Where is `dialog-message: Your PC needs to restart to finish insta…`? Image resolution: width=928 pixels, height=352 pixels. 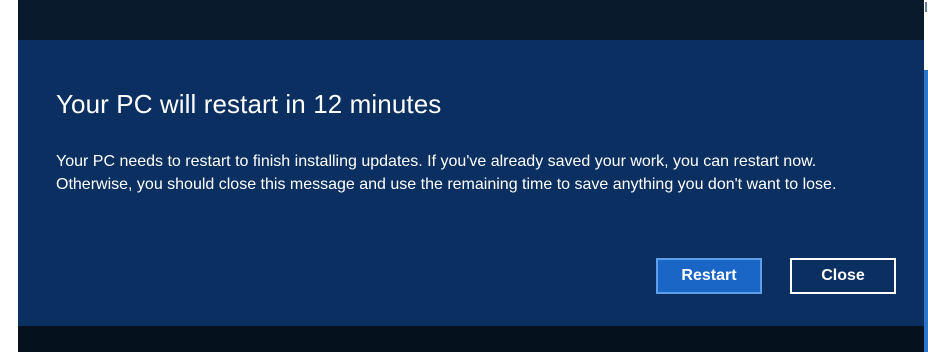 dialog-message: Your PC needs to restart to finish insta… is located at coordinates (446, 173).